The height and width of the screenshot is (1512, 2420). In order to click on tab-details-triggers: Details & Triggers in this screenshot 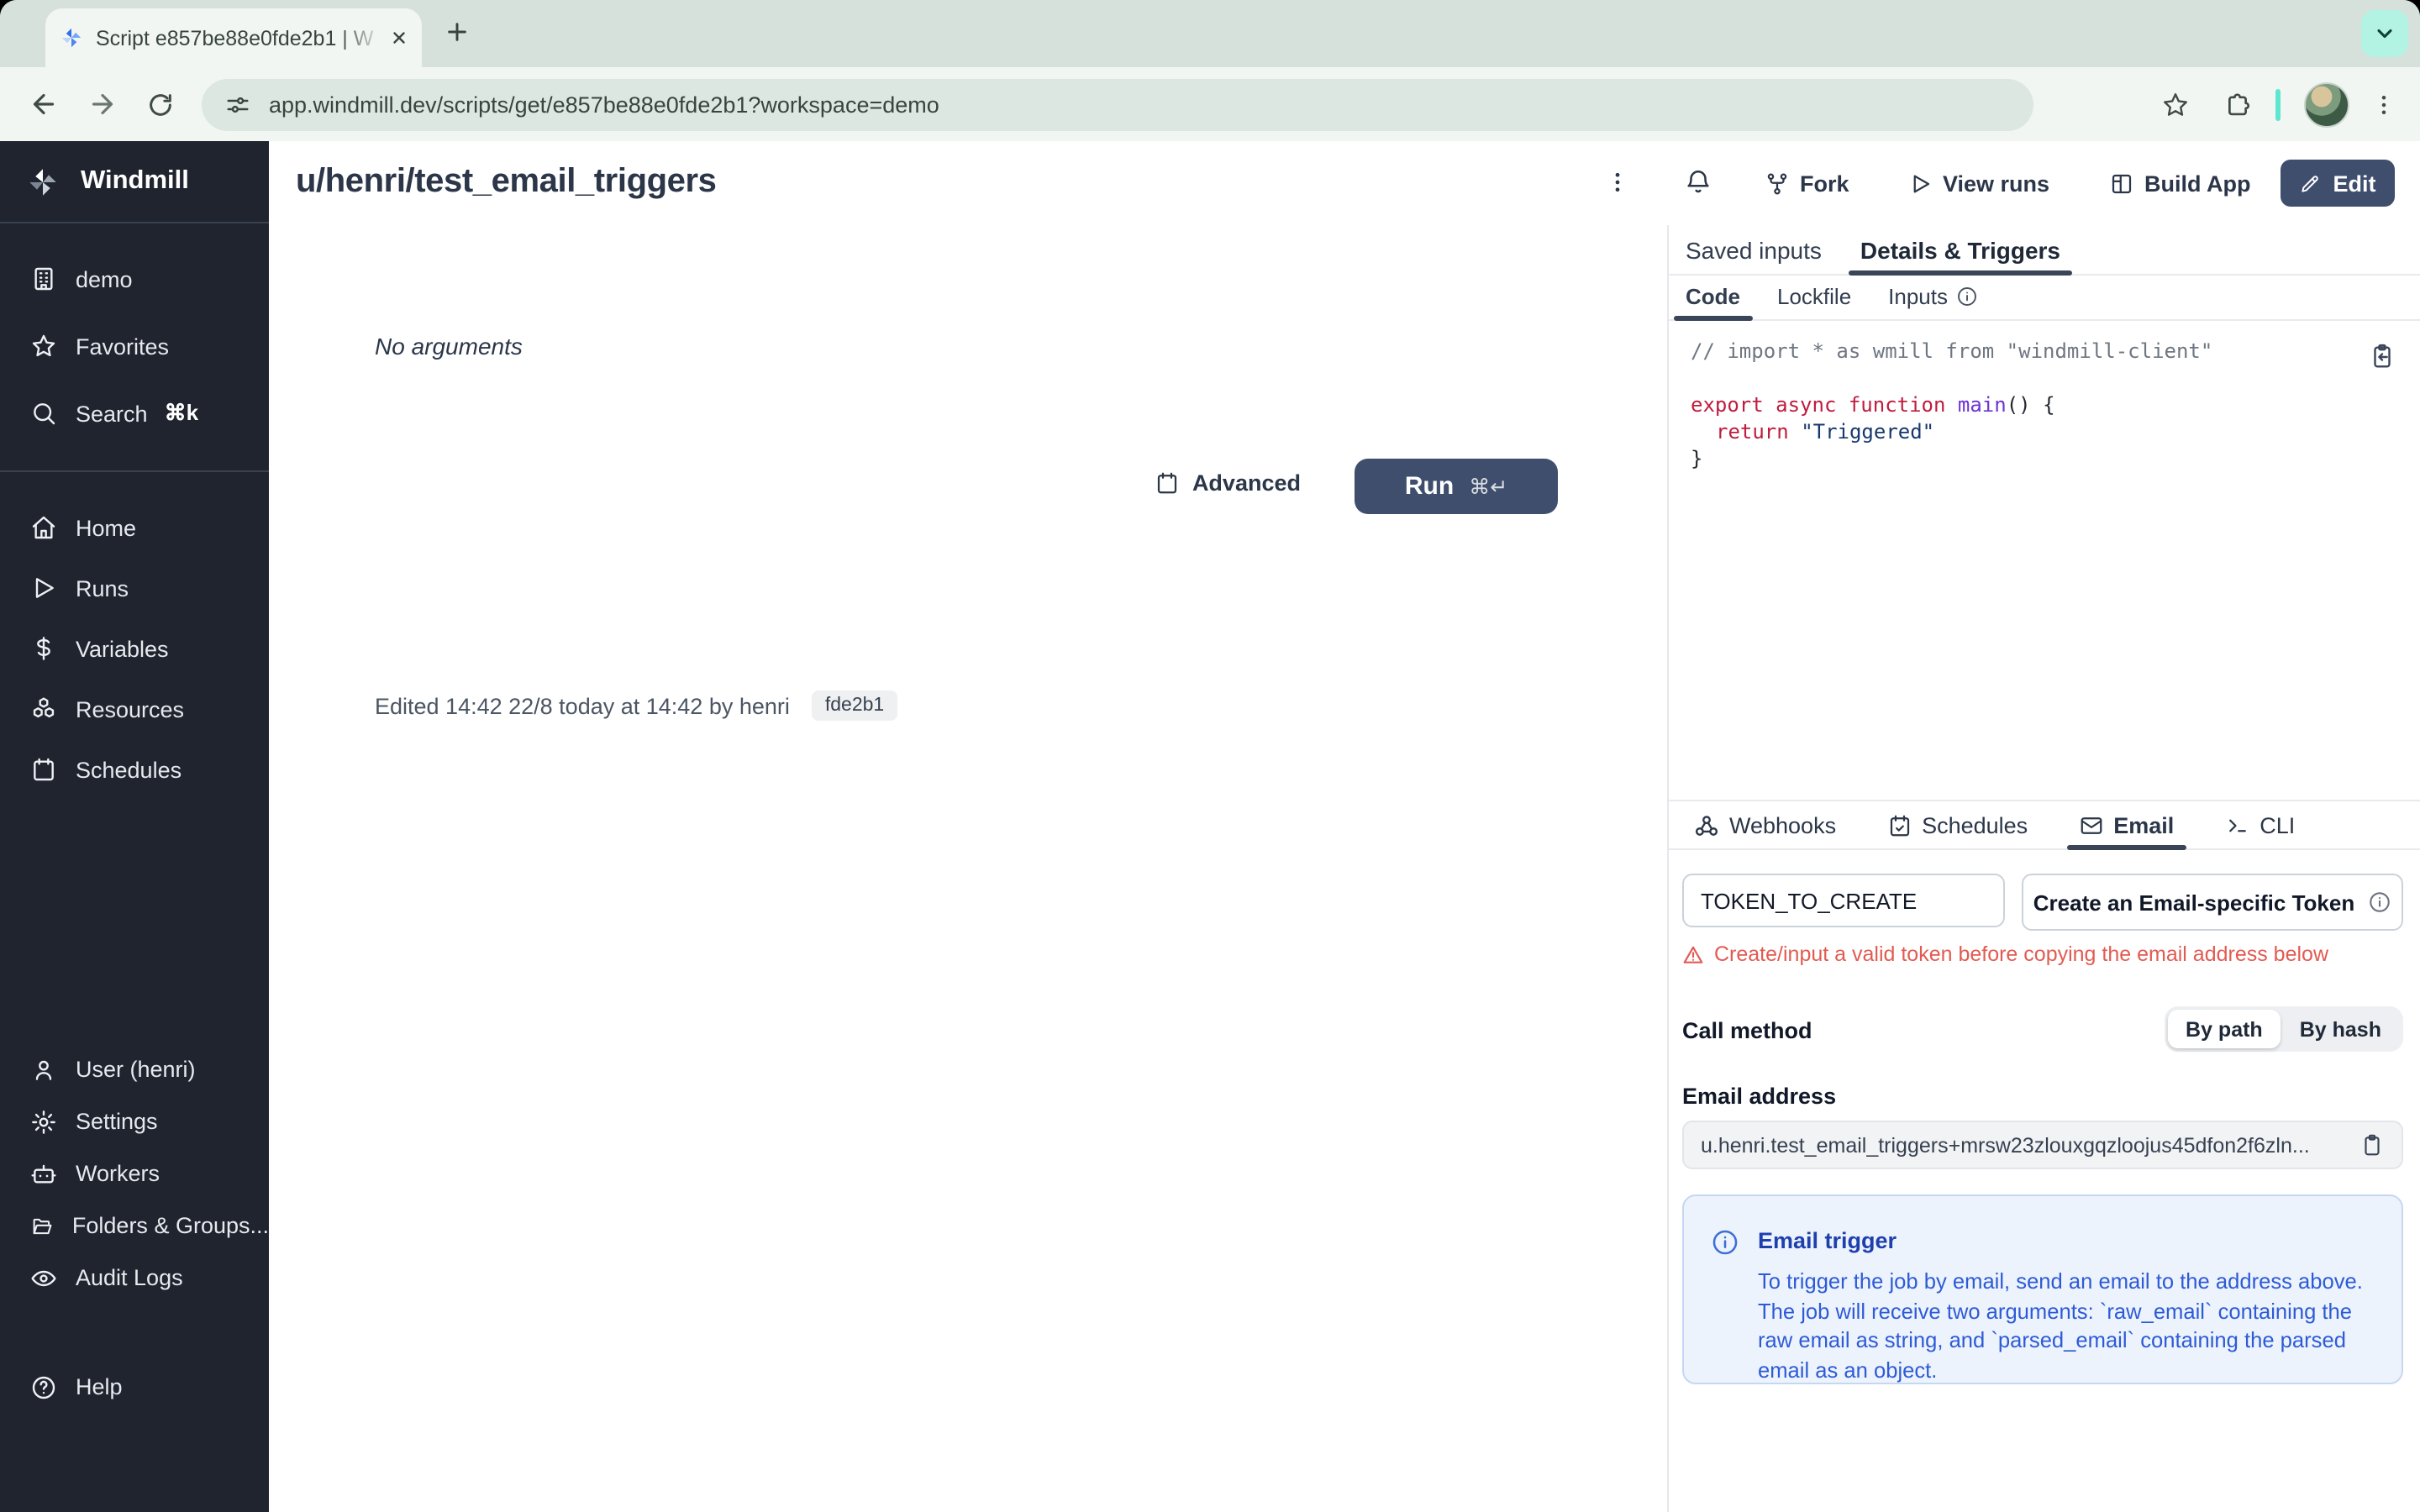, I will do `click(1961, 250)`.